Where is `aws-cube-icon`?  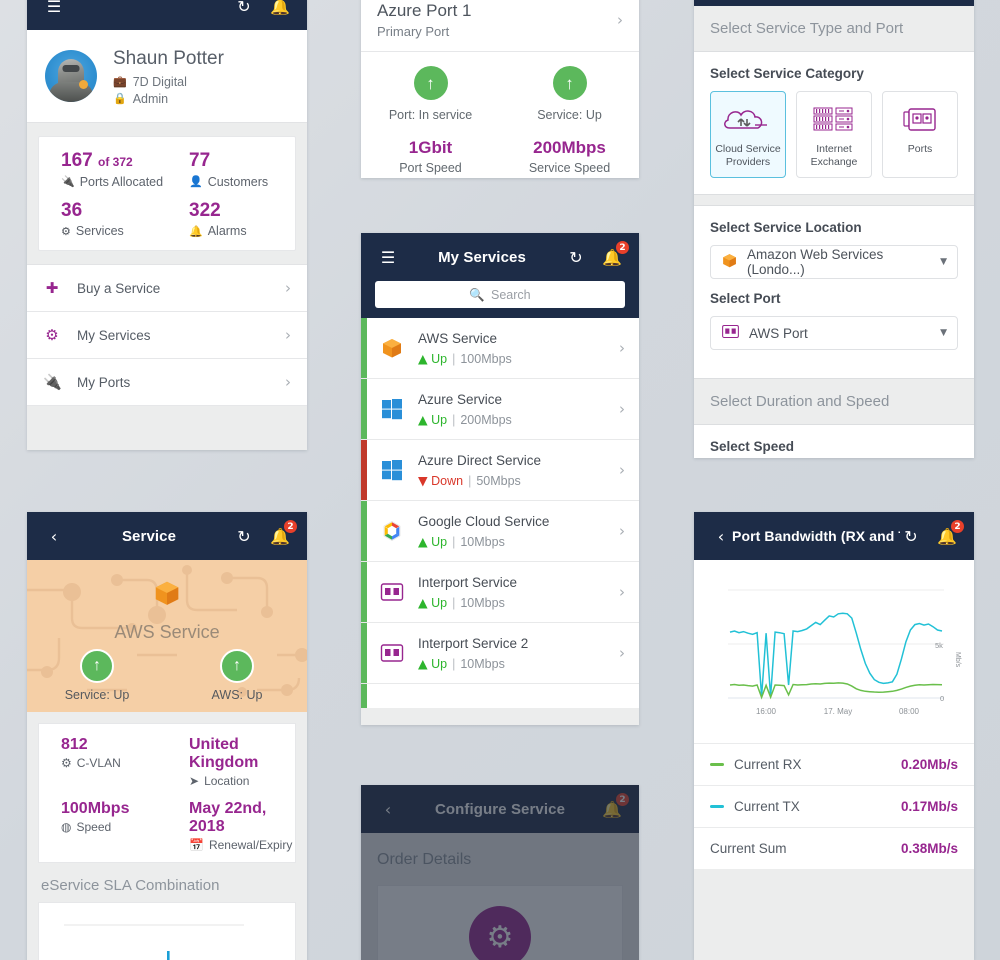 aws-cube-icon is located at coordinates (729, 262).